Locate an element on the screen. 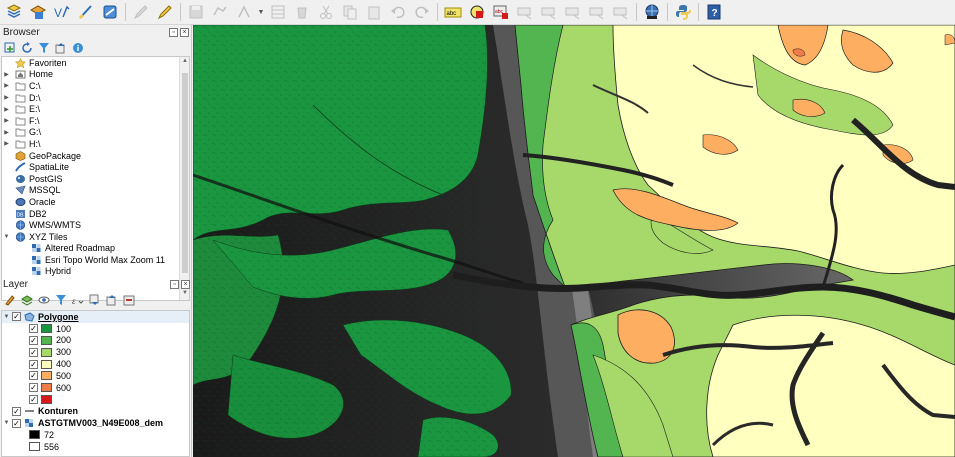  browser-item: ▼ XYZ Tiles is located at coordinates (95, 237).